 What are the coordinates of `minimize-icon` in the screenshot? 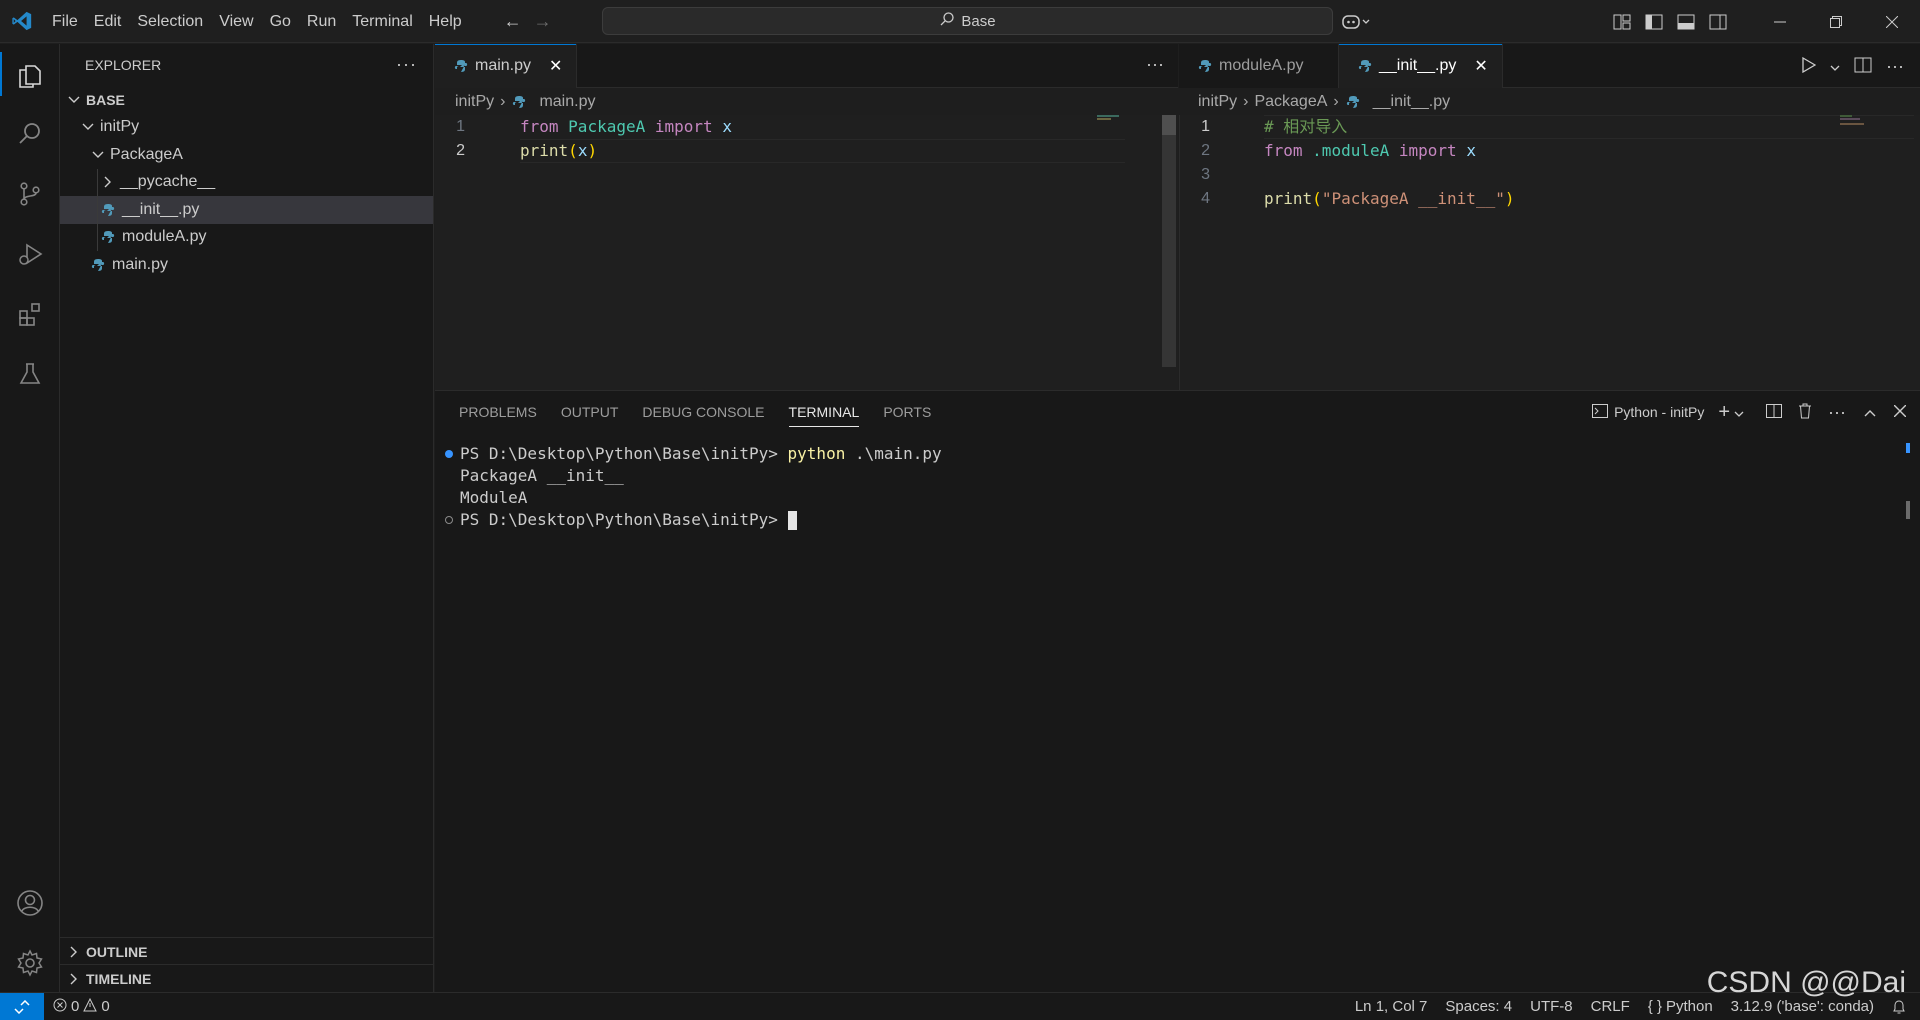 It's located at (1780, 21).